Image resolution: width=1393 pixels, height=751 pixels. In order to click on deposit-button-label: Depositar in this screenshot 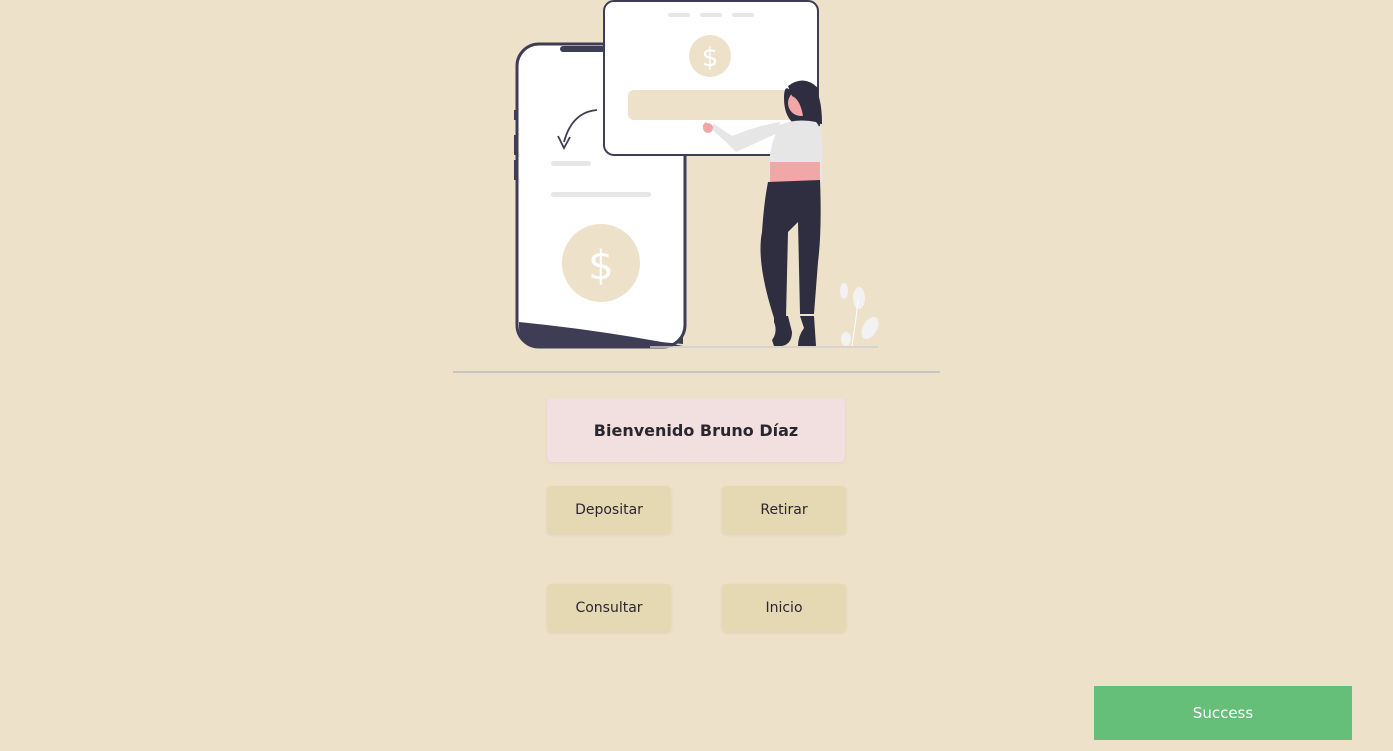, I will do `click(609, 510)`.